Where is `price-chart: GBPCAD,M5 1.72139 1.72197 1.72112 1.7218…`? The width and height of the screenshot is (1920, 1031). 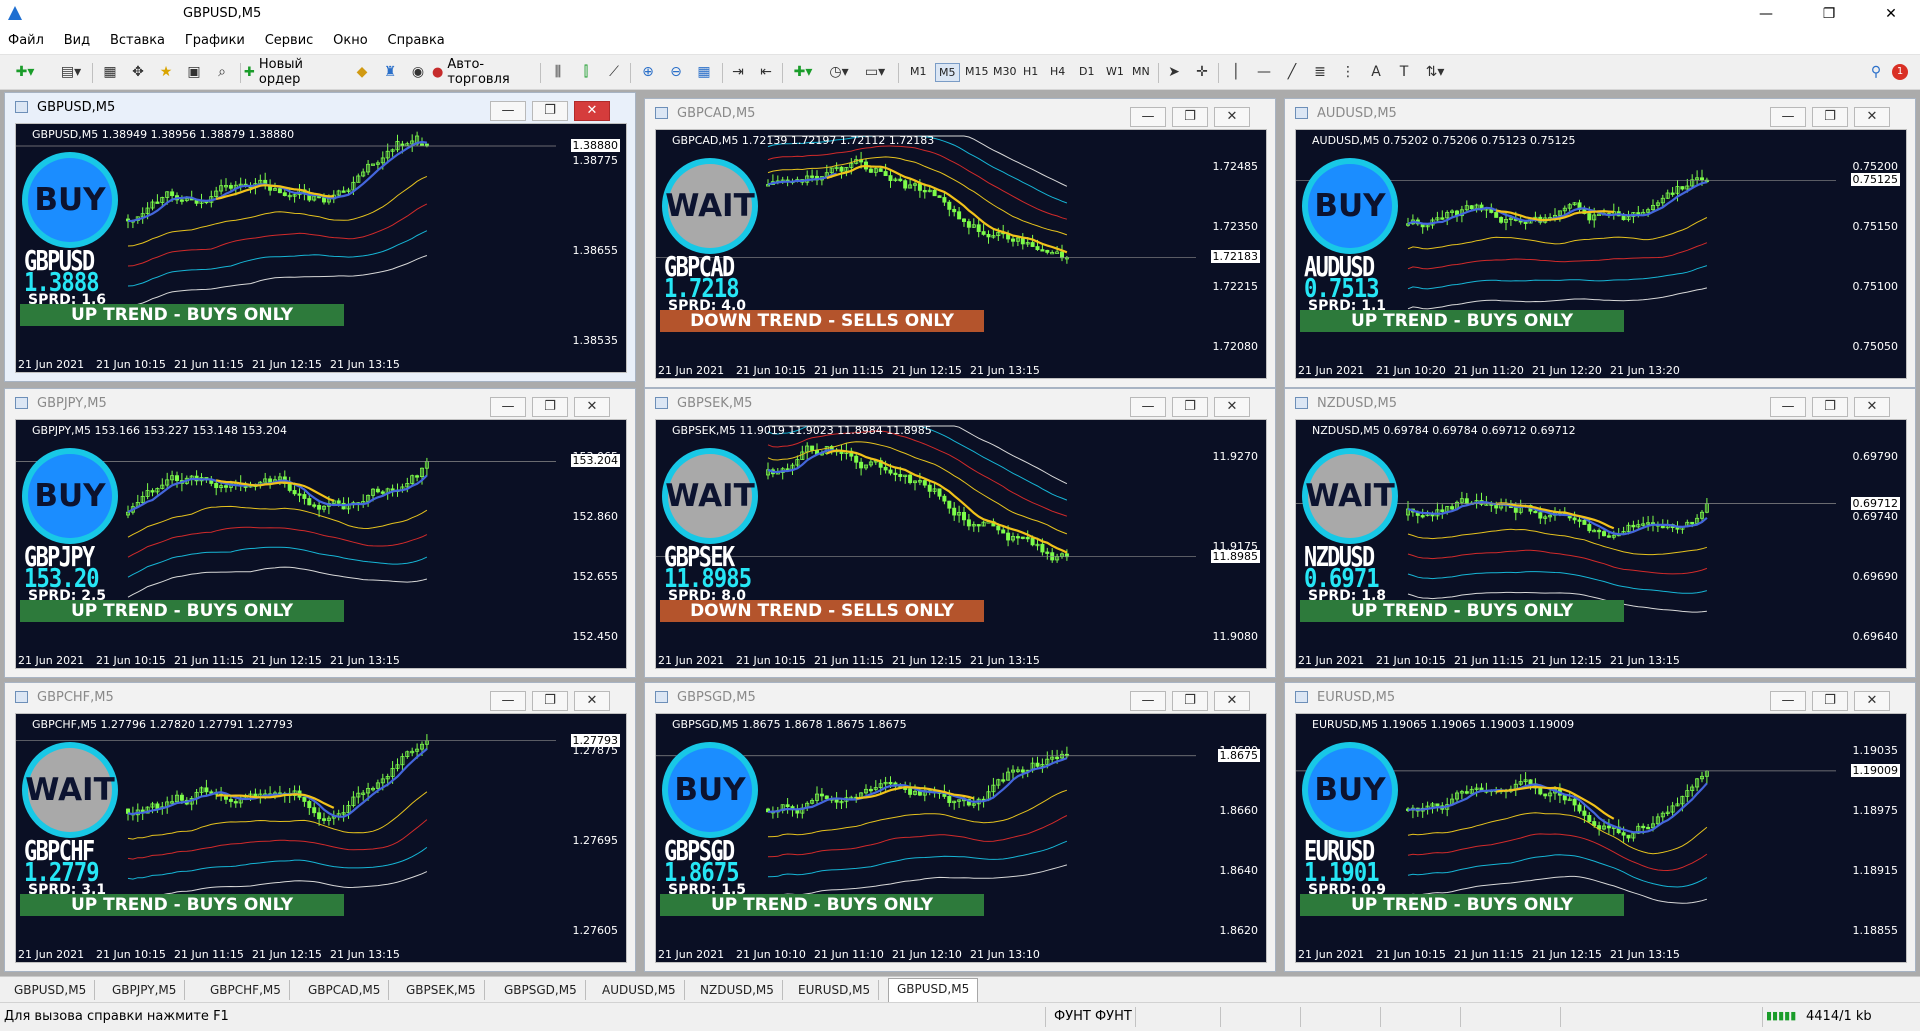
price-chart: GBPCAD,M5 1.72139 1.72197 1.72112 1.7218… is located at coordinates (961, 254).